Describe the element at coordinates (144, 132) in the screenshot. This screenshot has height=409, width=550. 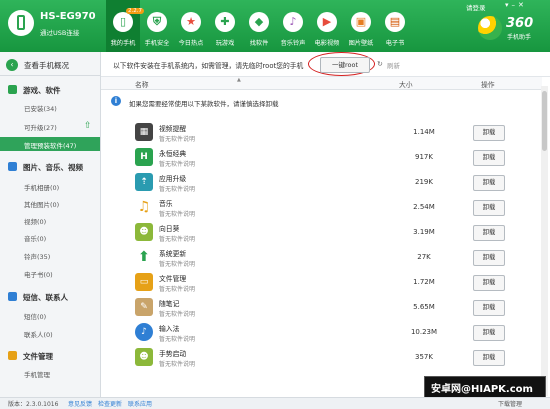
I see `video-reminder-icon: ▦` at that location.